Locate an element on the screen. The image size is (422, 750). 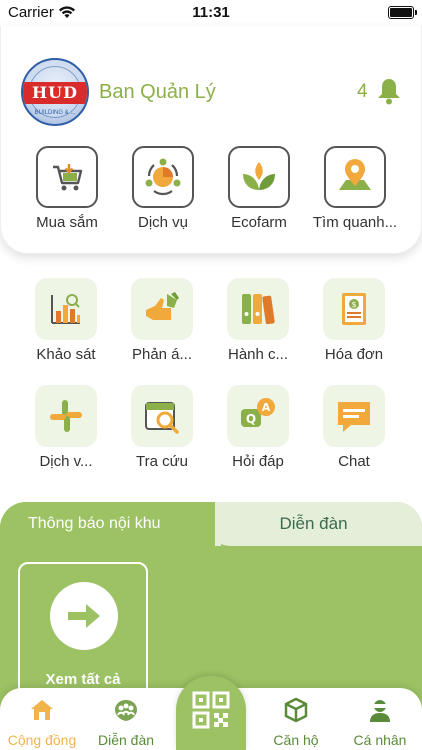
slack-icon is located at coordinates (66, 416).